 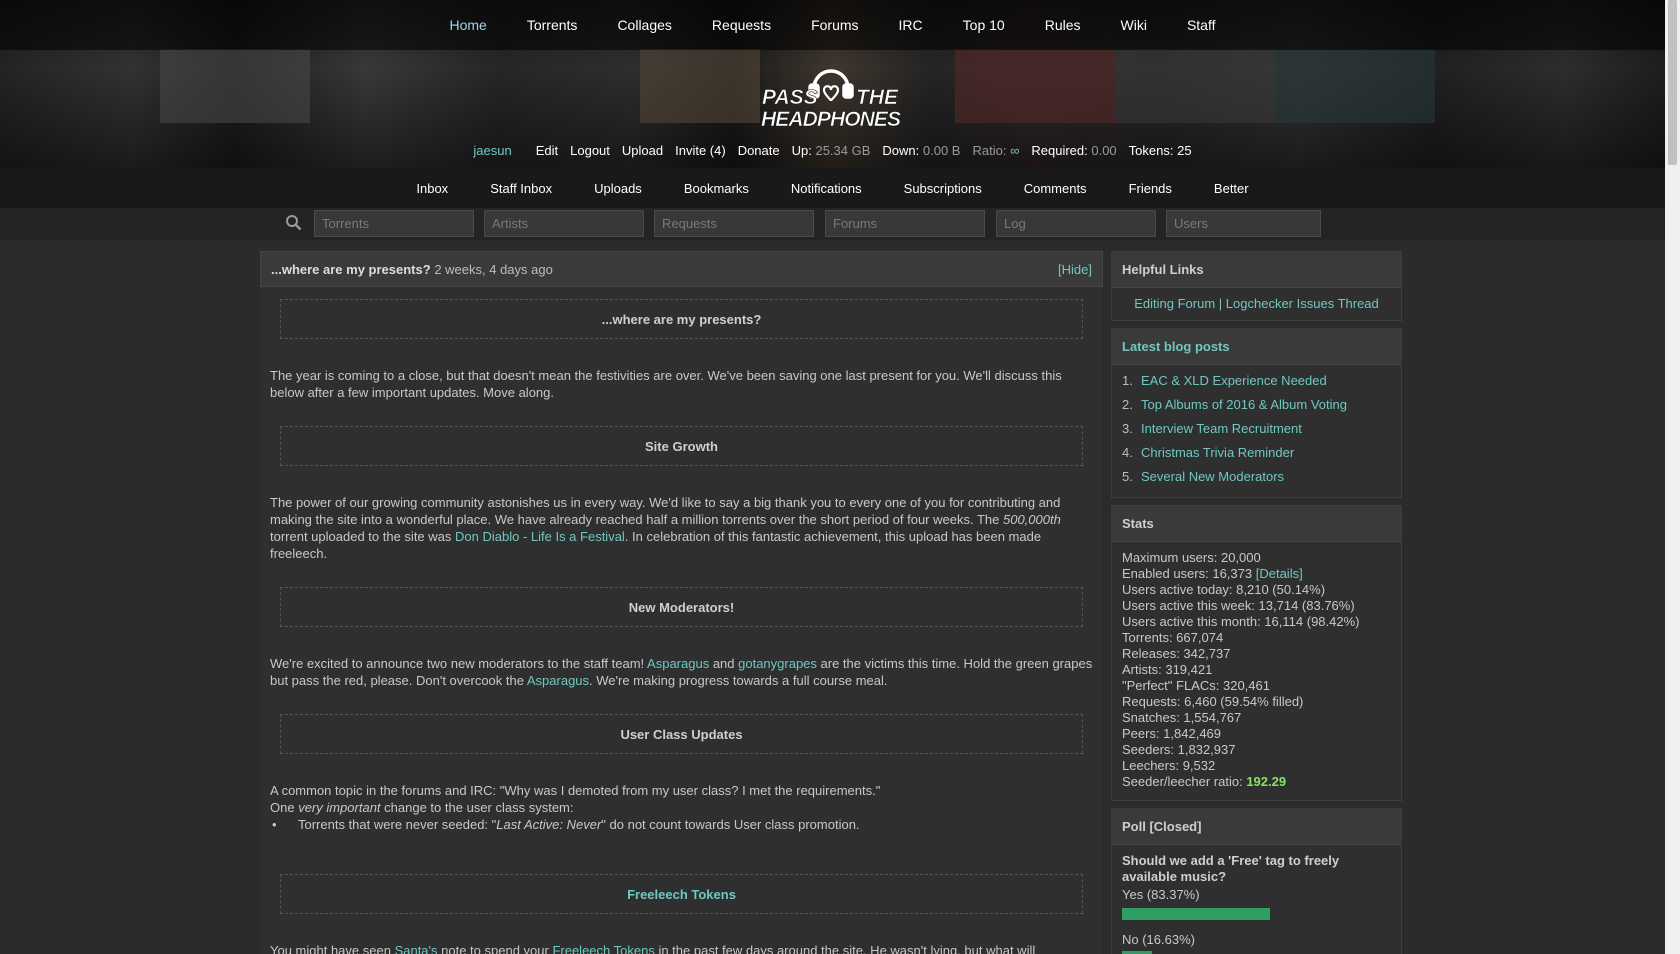 I want to click on site-logo: PASS THE HEADPHONES, so click(x=831, y=94).